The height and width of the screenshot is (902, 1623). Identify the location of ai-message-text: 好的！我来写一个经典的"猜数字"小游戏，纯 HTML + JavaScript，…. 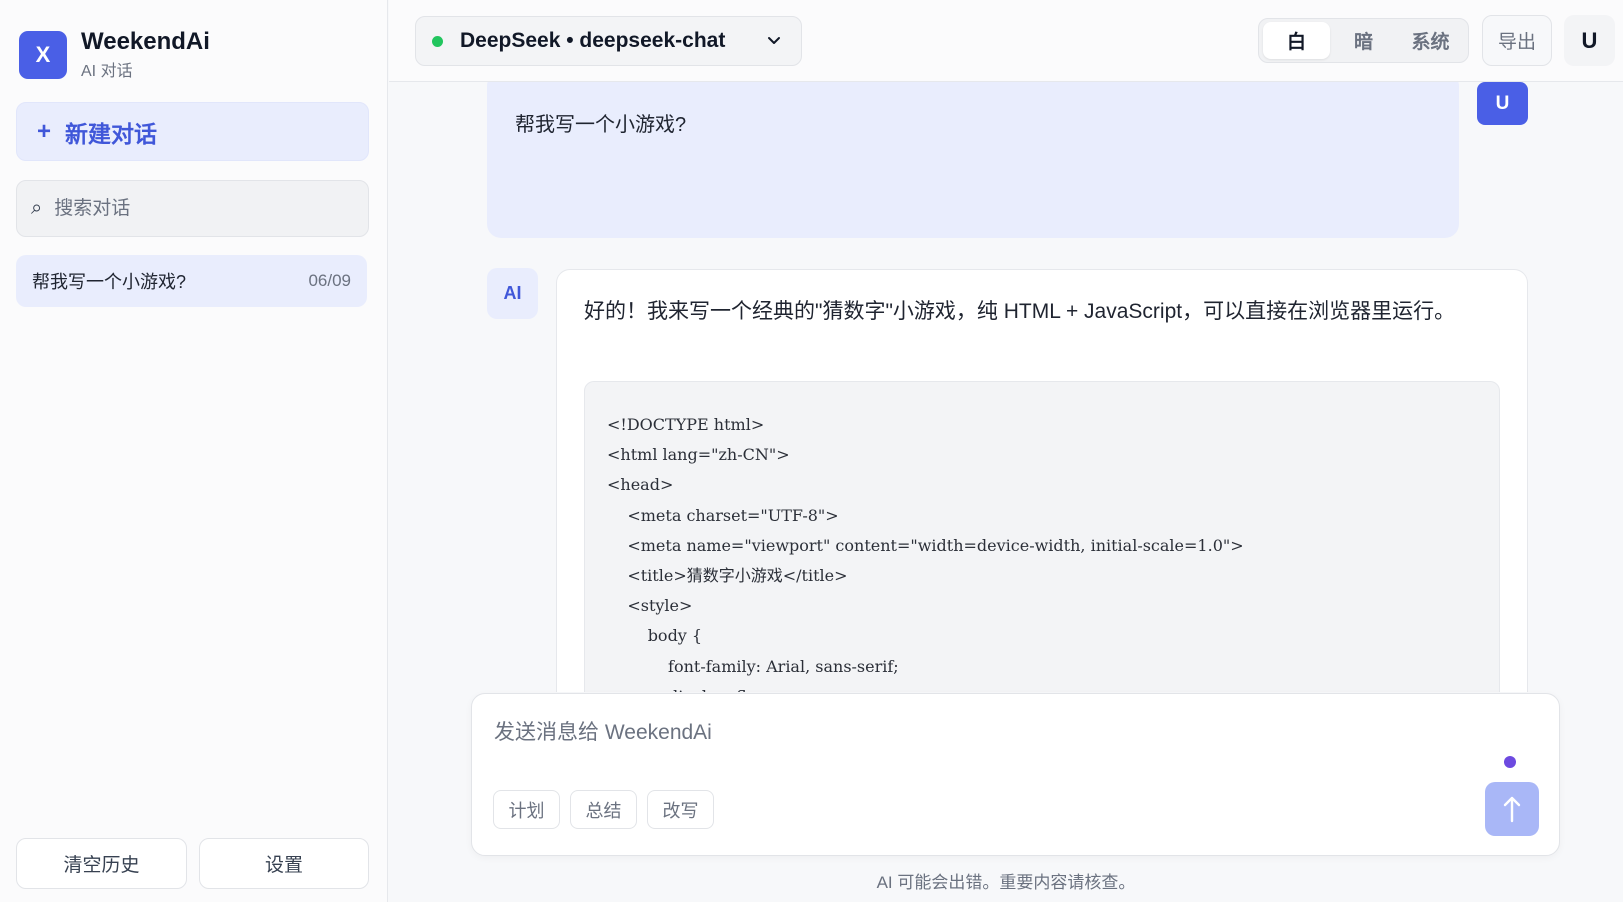
(1020, 311).